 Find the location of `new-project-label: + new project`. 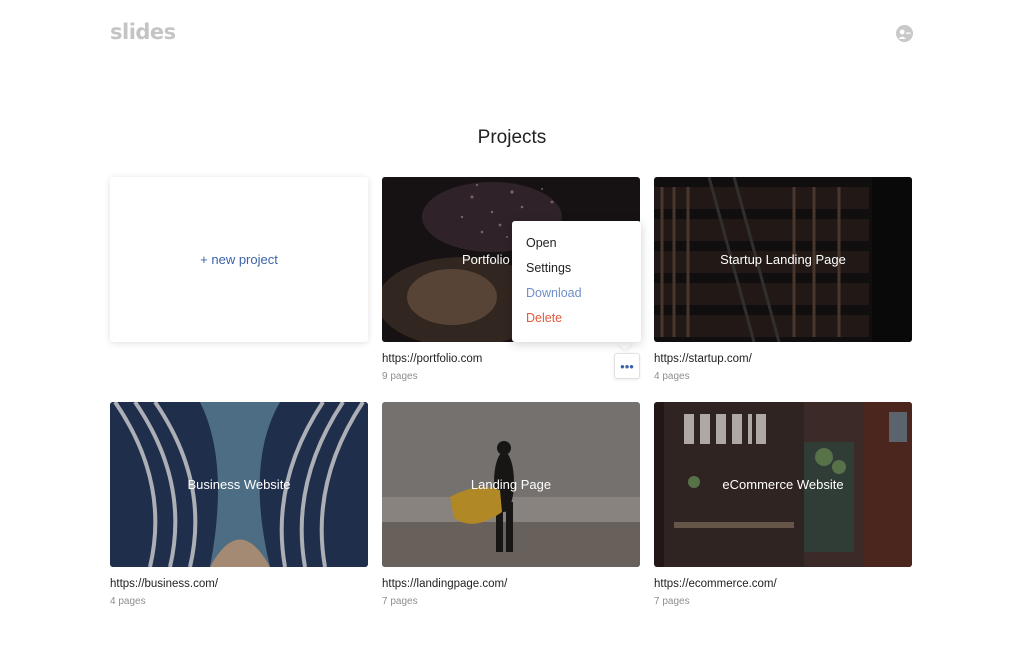

new-project-label: + new project is located at coordinates (239, 259).